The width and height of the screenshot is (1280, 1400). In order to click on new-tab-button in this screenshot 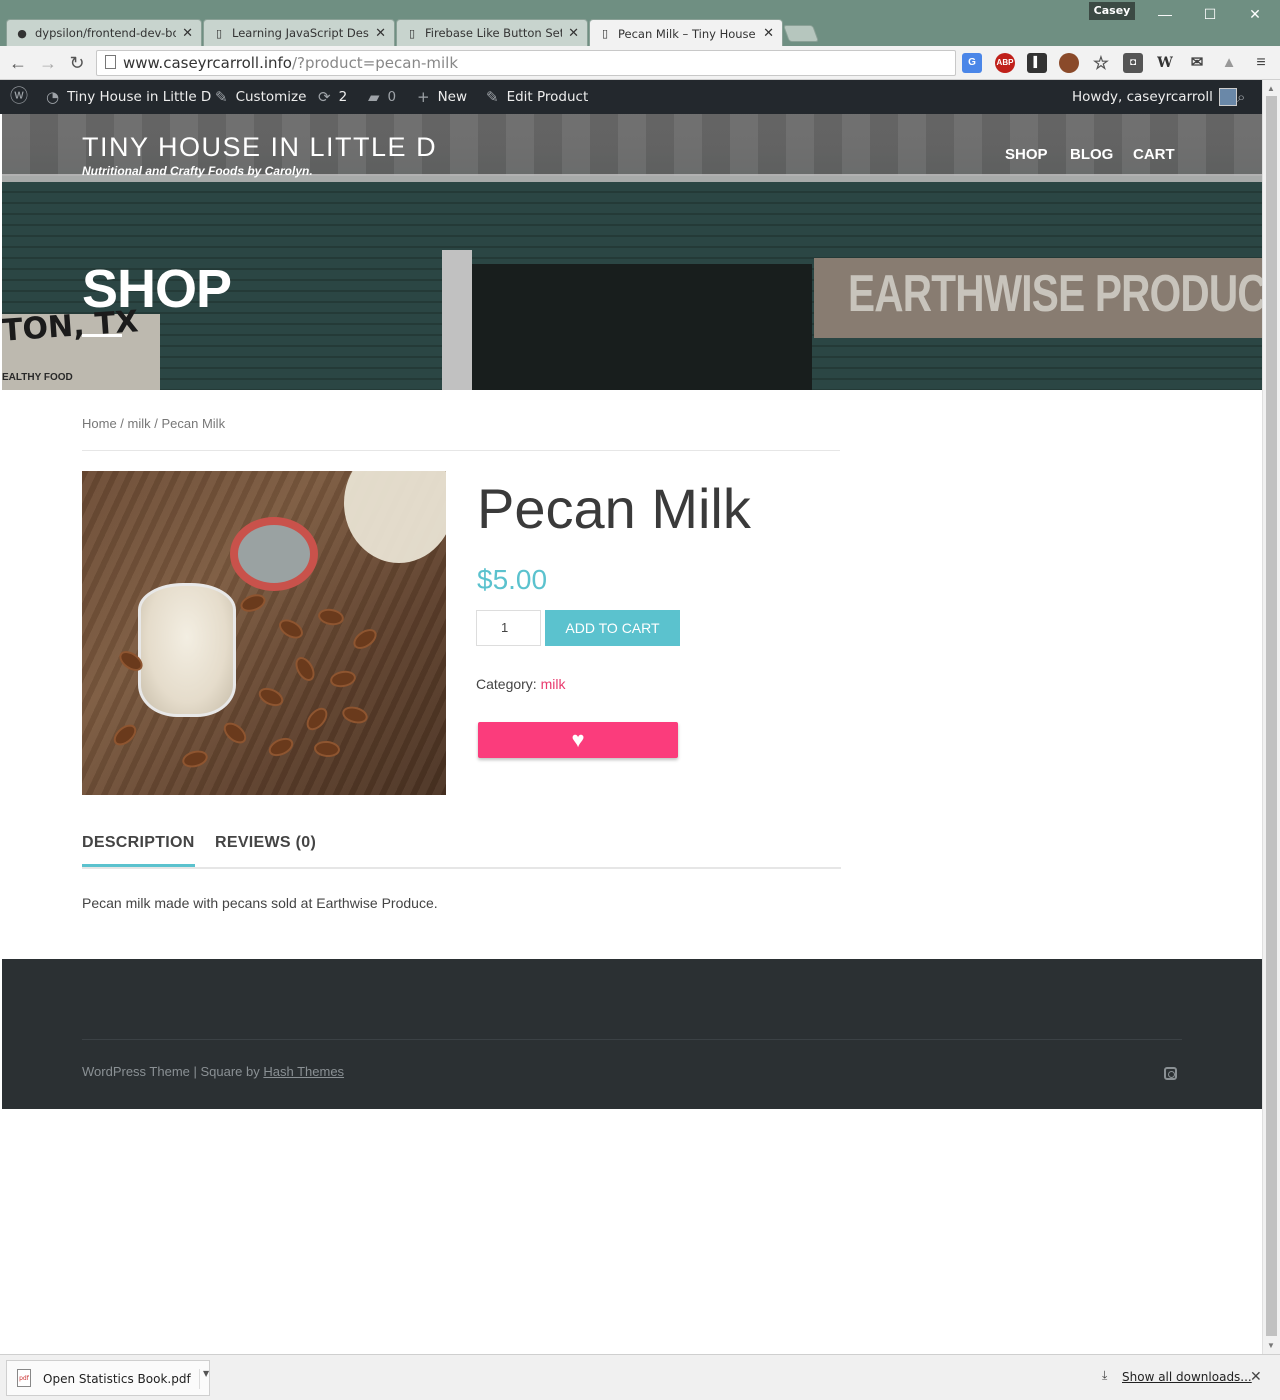, I will do `click(801, 33)`.